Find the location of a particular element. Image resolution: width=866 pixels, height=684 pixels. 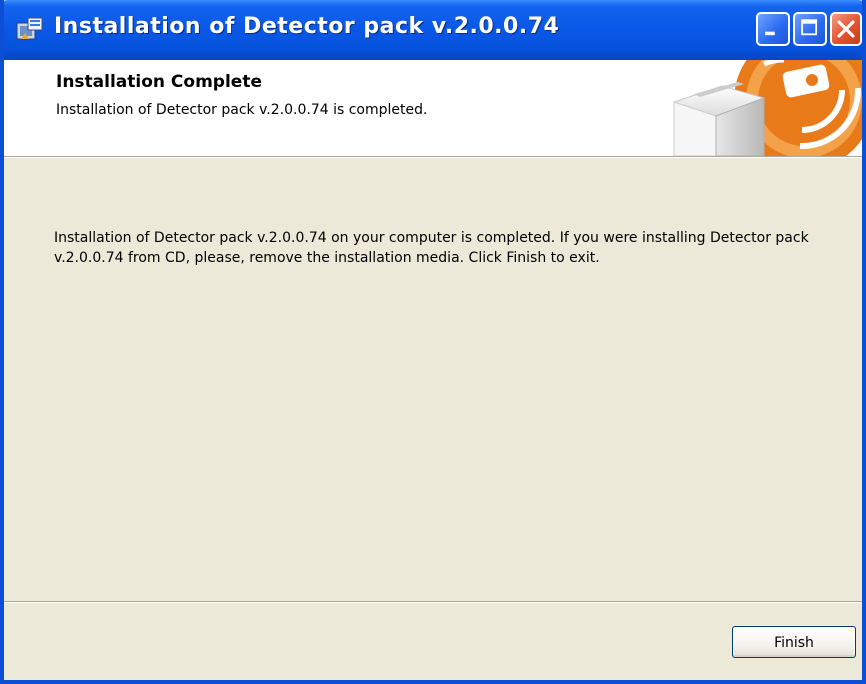

close-button is located at coordinates (846, 29).